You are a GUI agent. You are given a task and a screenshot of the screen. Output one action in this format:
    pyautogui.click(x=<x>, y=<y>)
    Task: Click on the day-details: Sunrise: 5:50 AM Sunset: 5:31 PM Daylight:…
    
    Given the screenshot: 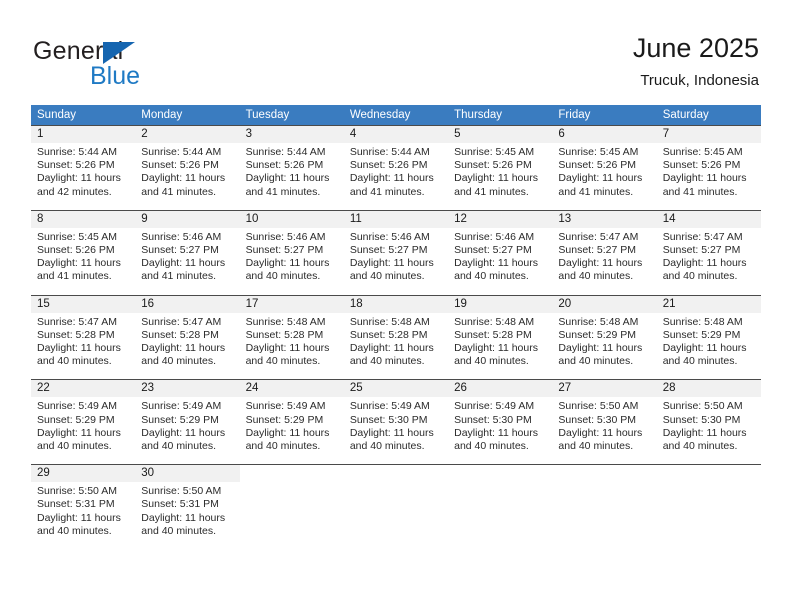 What is the action you would take?
    pyautogui.click(x=83, y=510)
    